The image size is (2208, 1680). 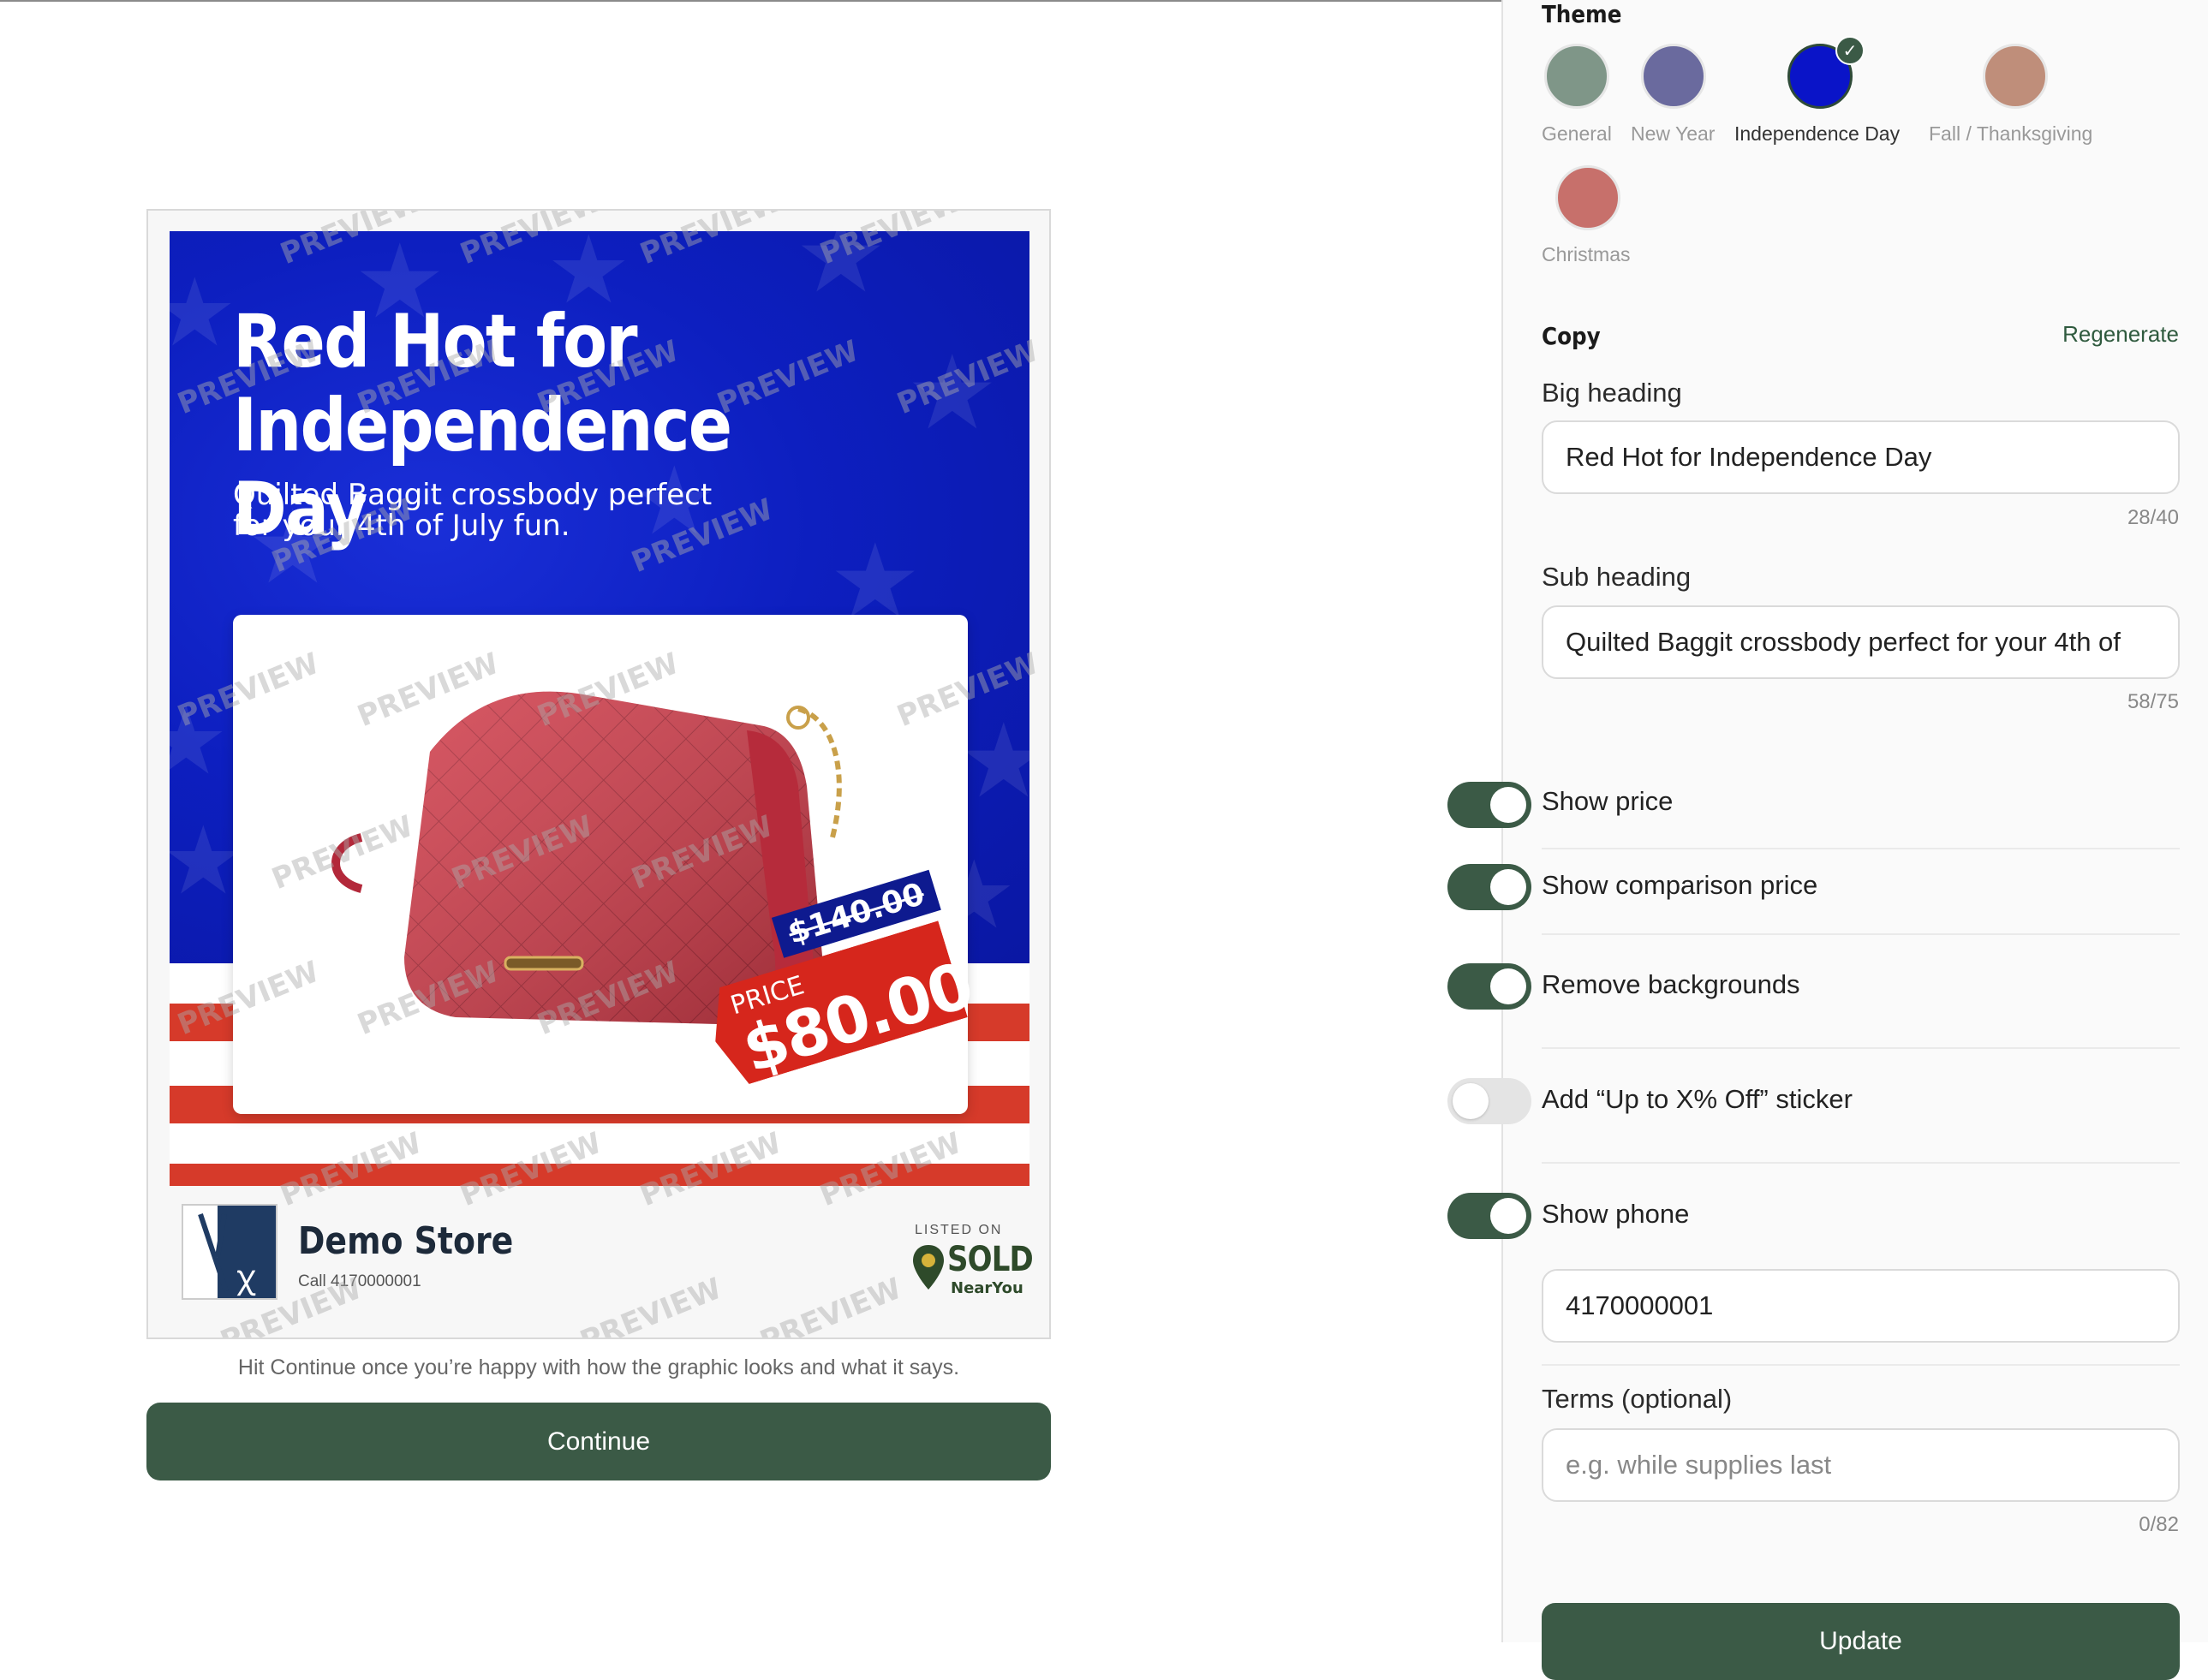 What do you see at coordinates (1673, 77) in the screenshot?
I see `theme-swatch-new-year` at bounding box center [1673, 77].